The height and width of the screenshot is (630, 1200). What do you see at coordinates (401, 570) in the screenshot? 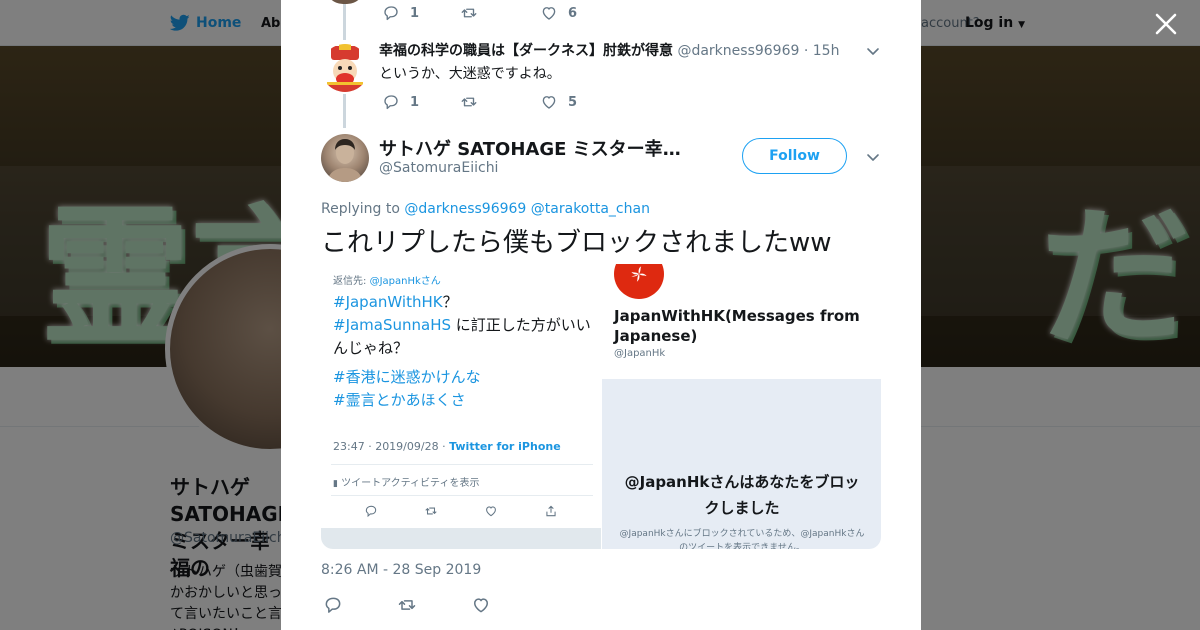
I see `main-tweet-timestamp: 8:26 AM - 28 Sep 2019` at bounding box center [401, 570].